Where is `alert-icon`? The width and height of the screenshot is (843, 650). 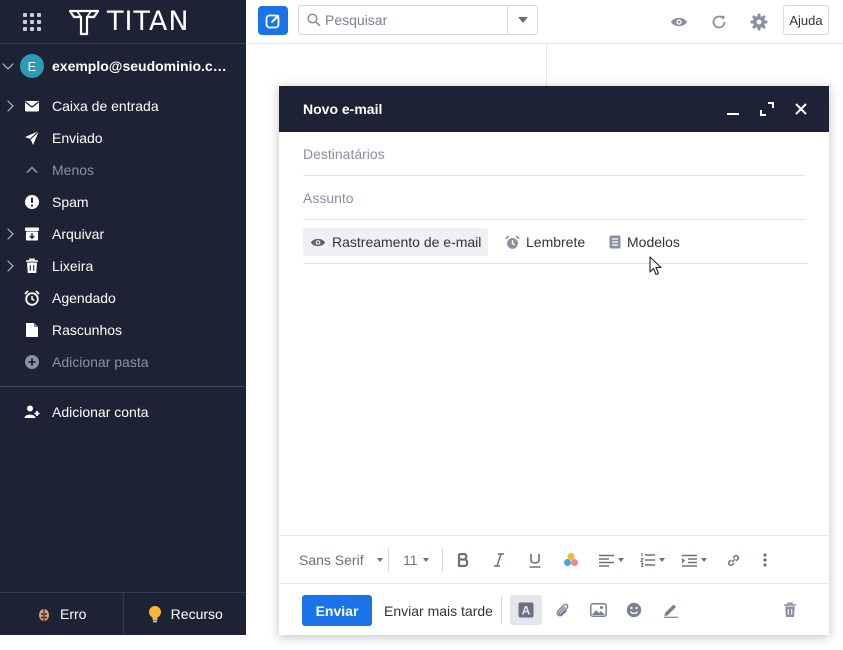
alert-icon is located at coordinates (32, 202).